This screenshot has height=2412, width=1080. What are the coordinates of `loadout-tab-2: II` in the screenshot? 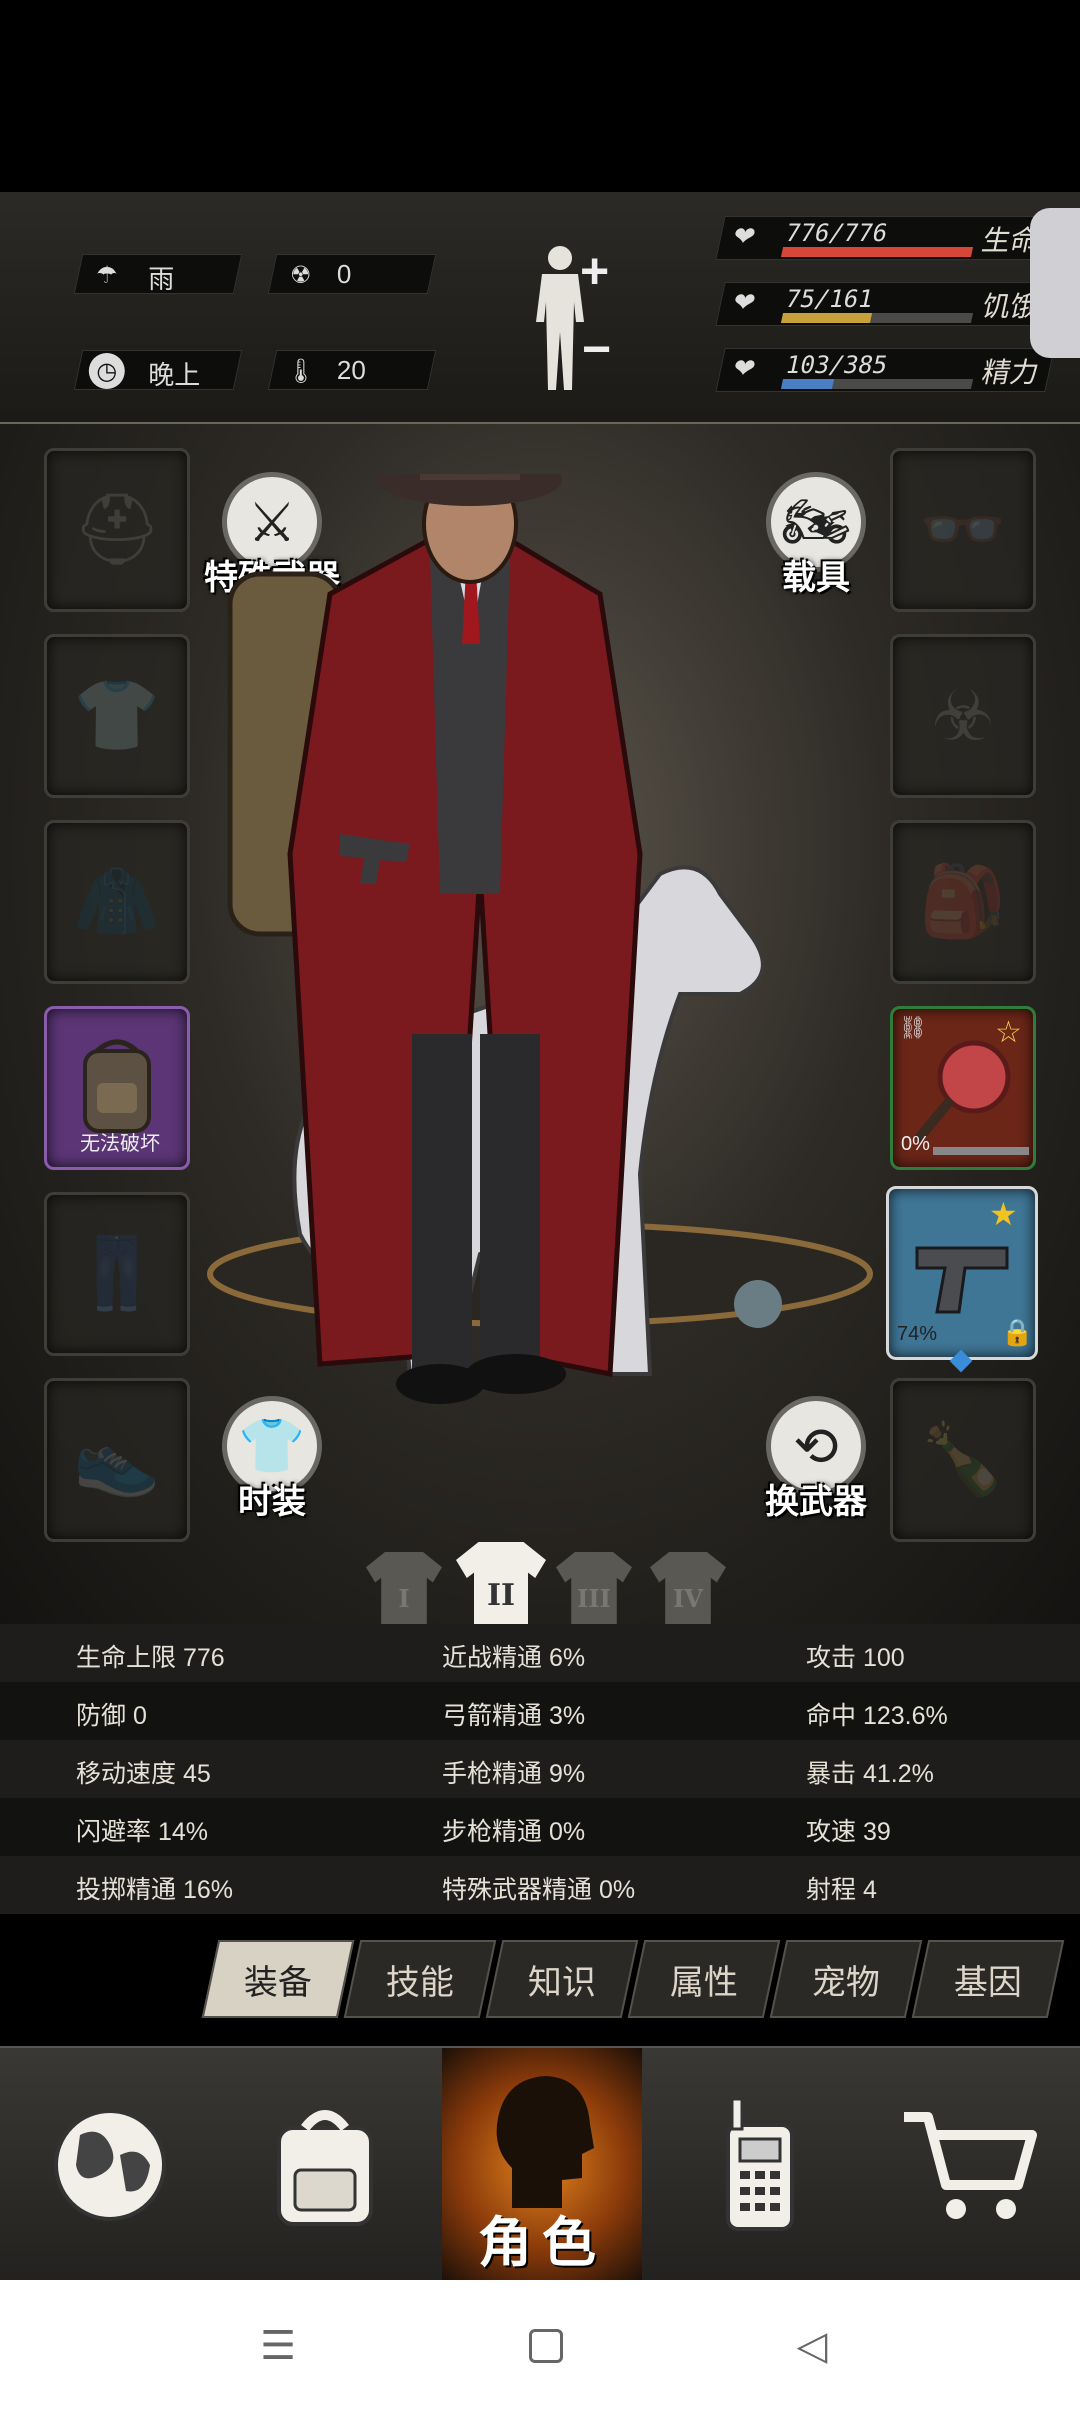 It's located at (501, 1587).